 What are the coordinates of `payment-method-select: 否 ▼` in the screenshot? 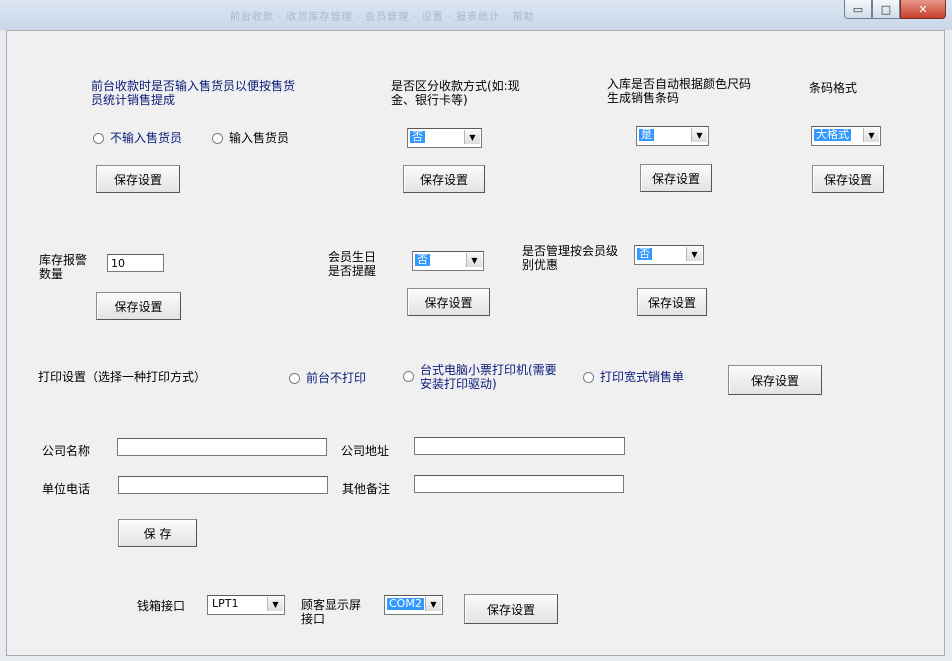 It's located at (444, 138).